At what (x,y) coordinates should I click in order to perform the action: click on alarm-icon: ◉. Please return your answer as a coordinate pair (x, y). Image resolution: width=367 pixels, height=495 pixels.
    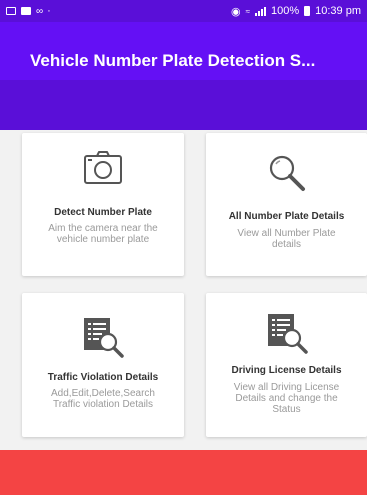
    Looking at the image, I should click on (235, 11).